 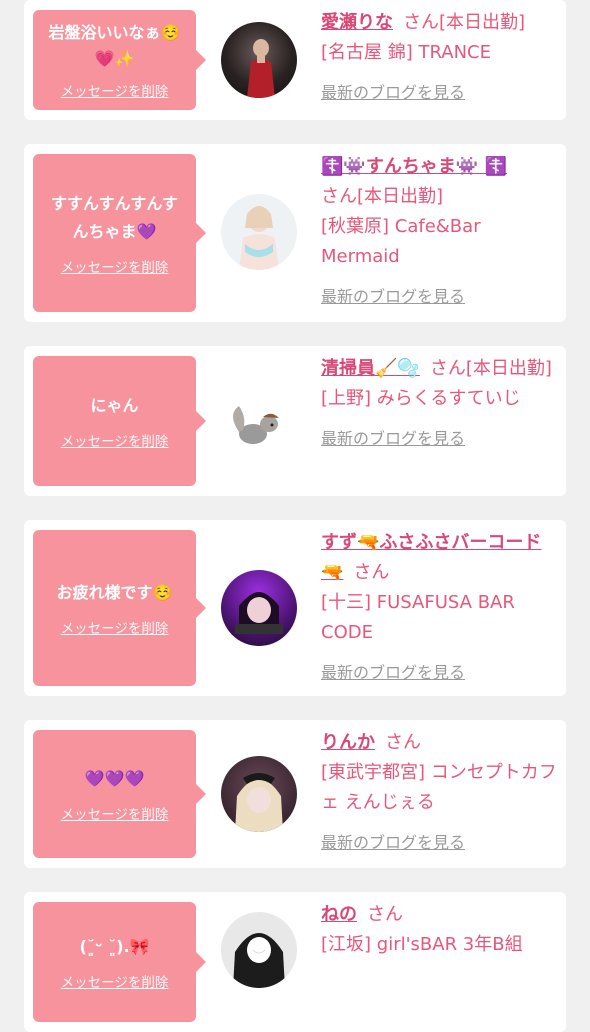 I want to click on cast-info: 愛瀬りな さん[本日出勤] [名古屋 錦] TRANCE 最新のブログを見る, so click(x=439, y=58).